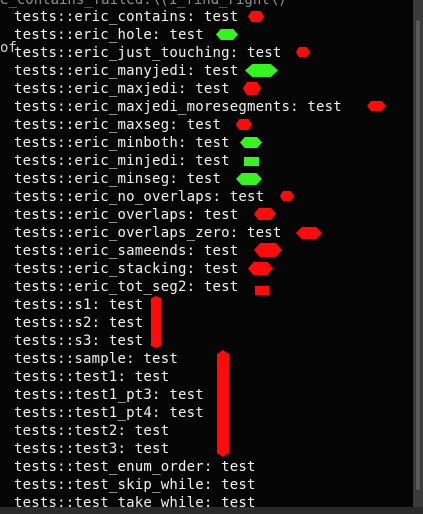  Describe the element at coordinates (126, 269) in the screenshot. I see `test-line: tests::eric_stacking: test` at that location.